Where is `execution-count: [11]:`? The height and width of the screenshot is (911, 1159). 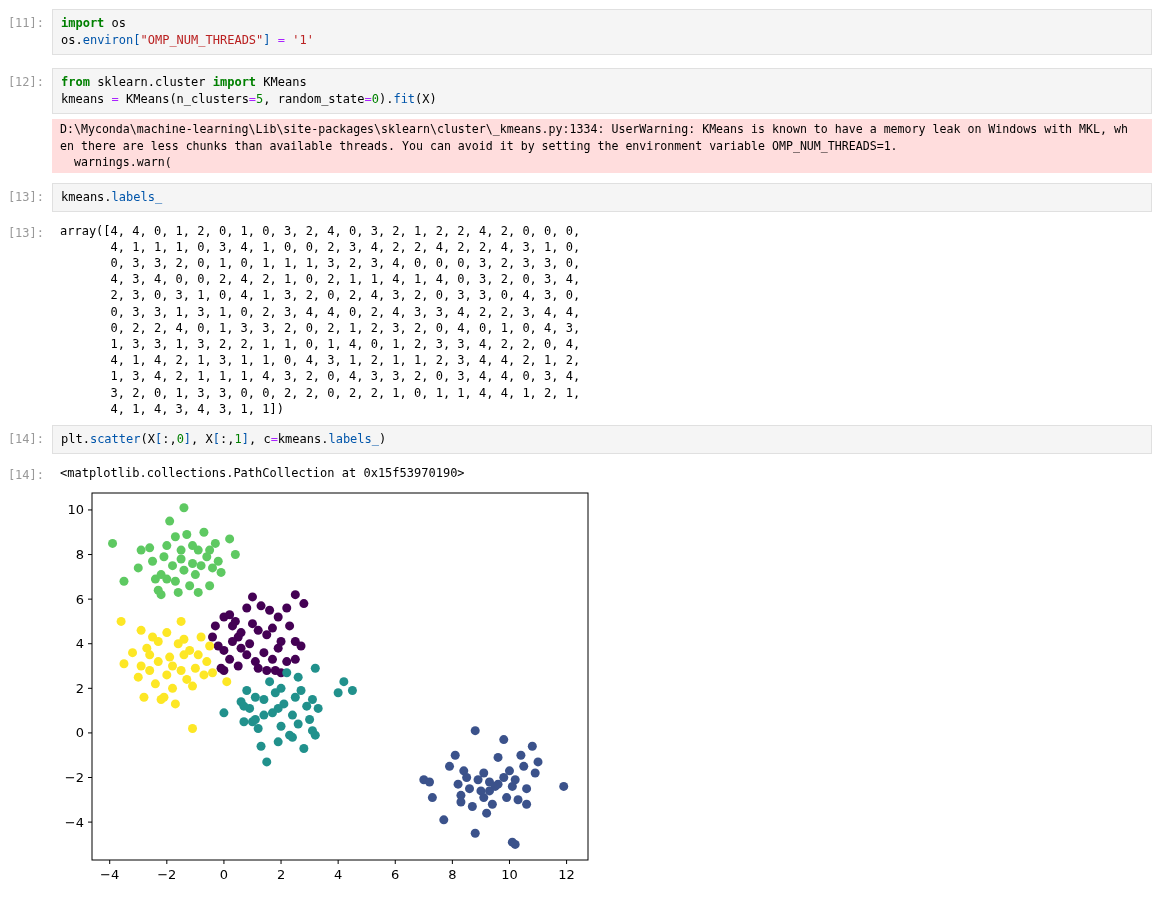 execution-count: [11]: is located at coordinates (25, 23).